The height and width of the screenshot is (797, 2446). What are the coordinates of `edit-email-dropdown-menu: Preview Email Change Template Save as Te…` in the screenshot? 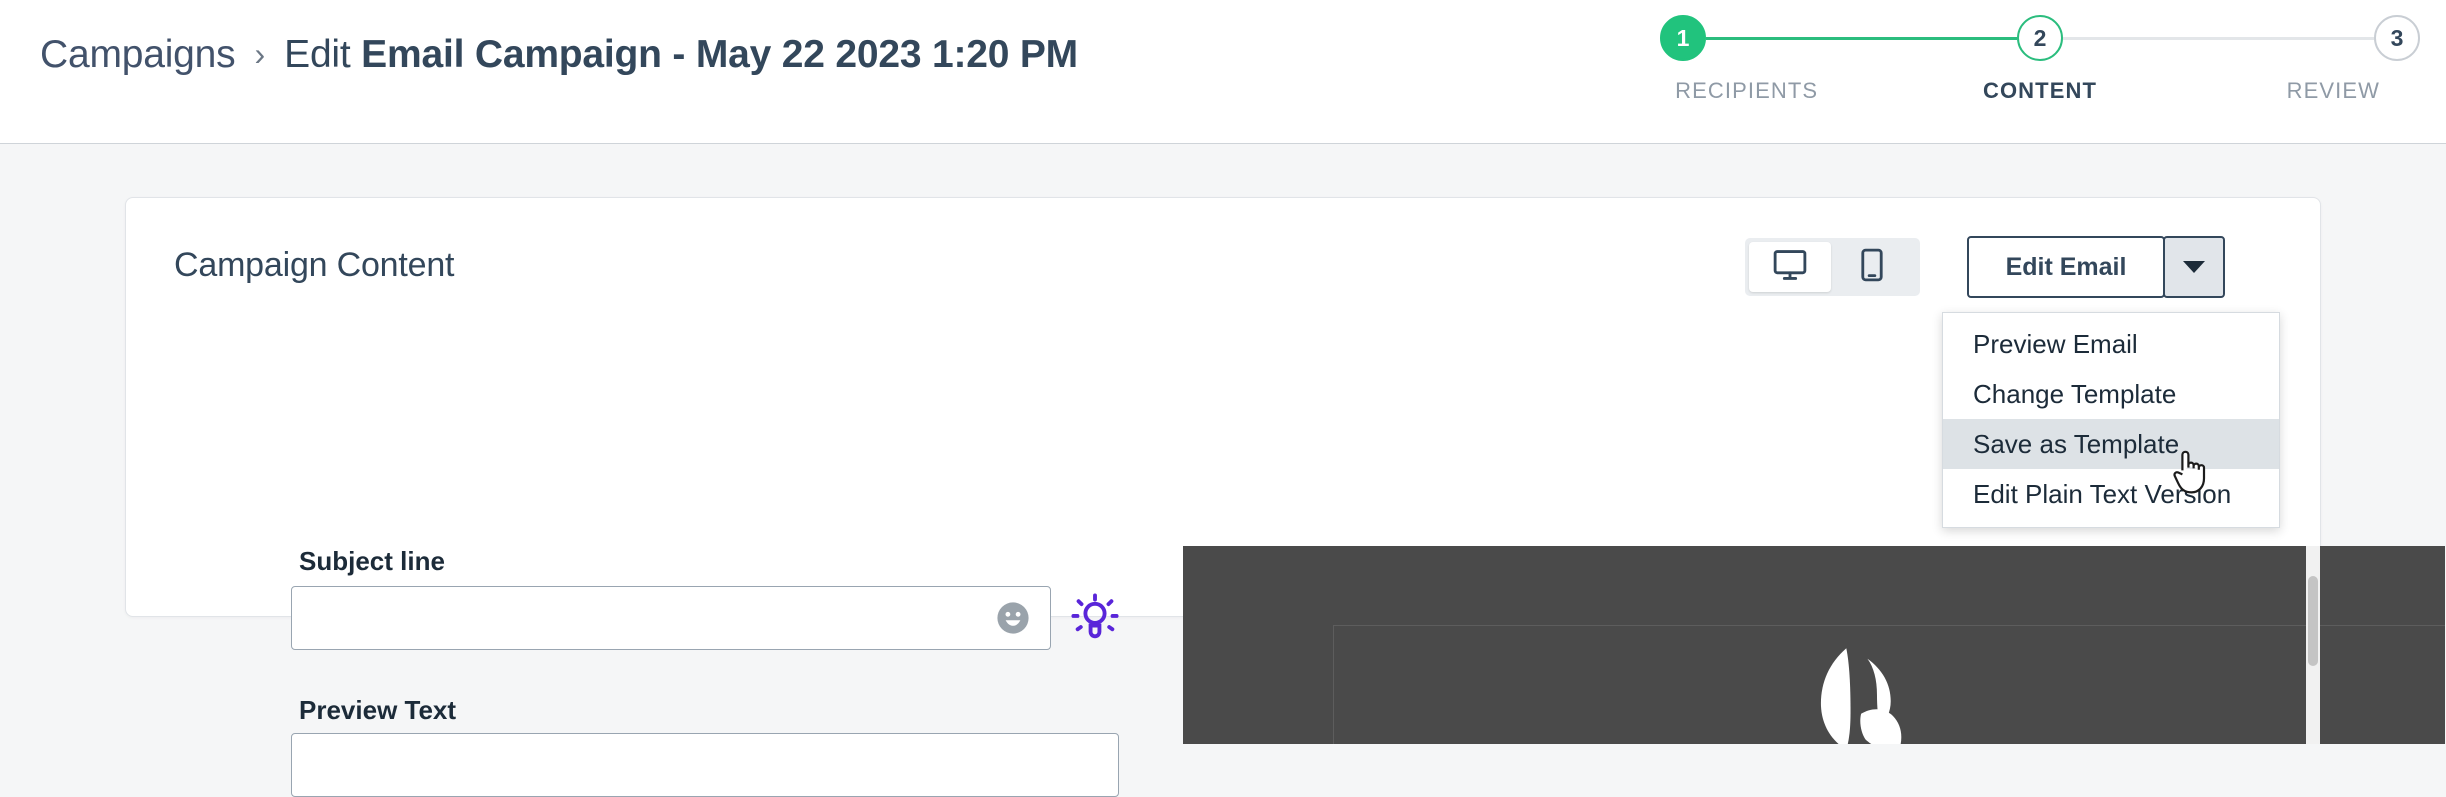 It's located at (2111, 420).